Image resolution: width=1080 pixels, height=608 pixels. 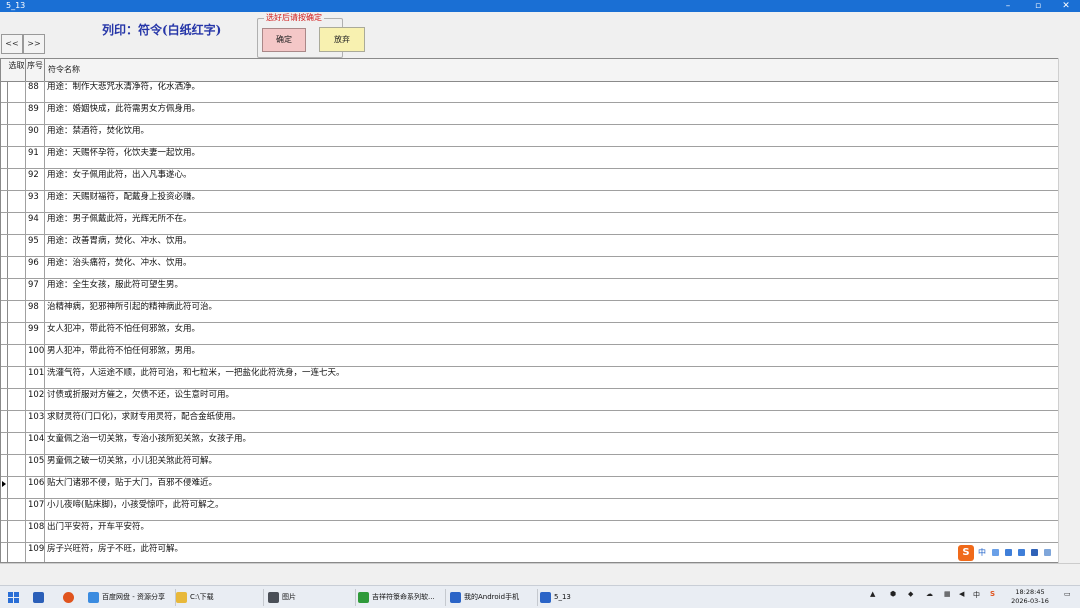 What do you see at coordinates (547, 179) in the screenshot?
I see `talisman-name: 用途：女子佩用此符，出入凡事遂心。` at bounding box center [547, 179].